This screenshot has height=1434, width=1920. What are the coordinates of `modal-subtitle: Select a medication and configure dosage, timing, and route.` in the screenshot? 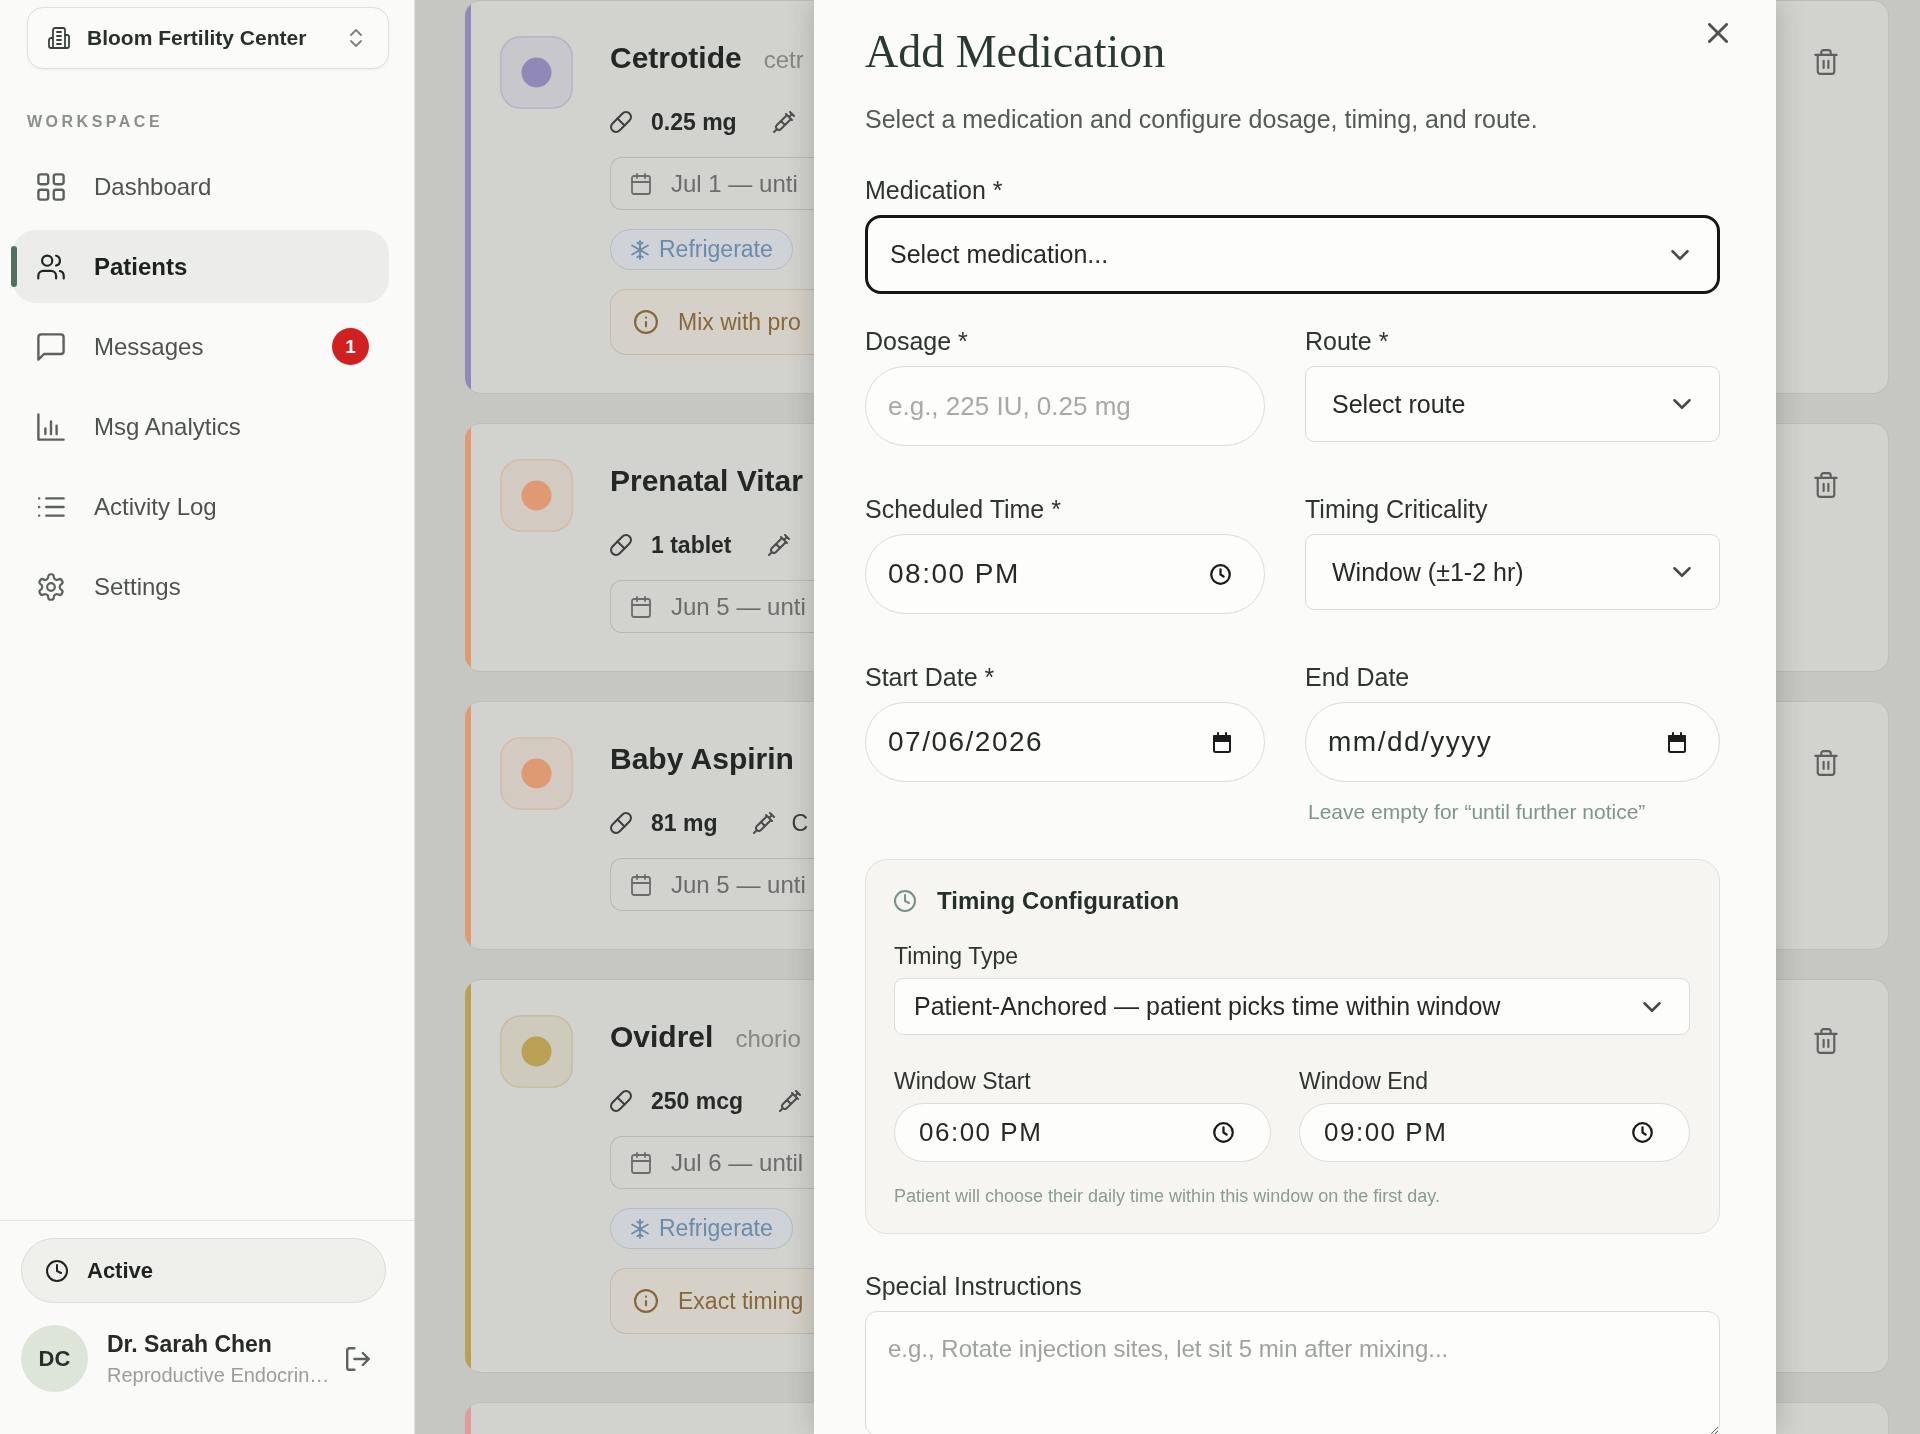 It's located at (1202, 119).